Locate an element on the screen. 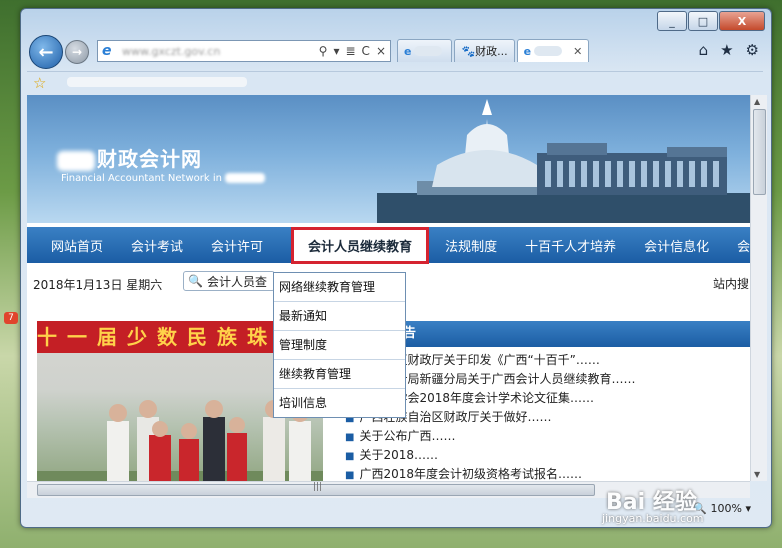  submenu-item-regulations: 管理制度 is located at coordinates (339, 345).